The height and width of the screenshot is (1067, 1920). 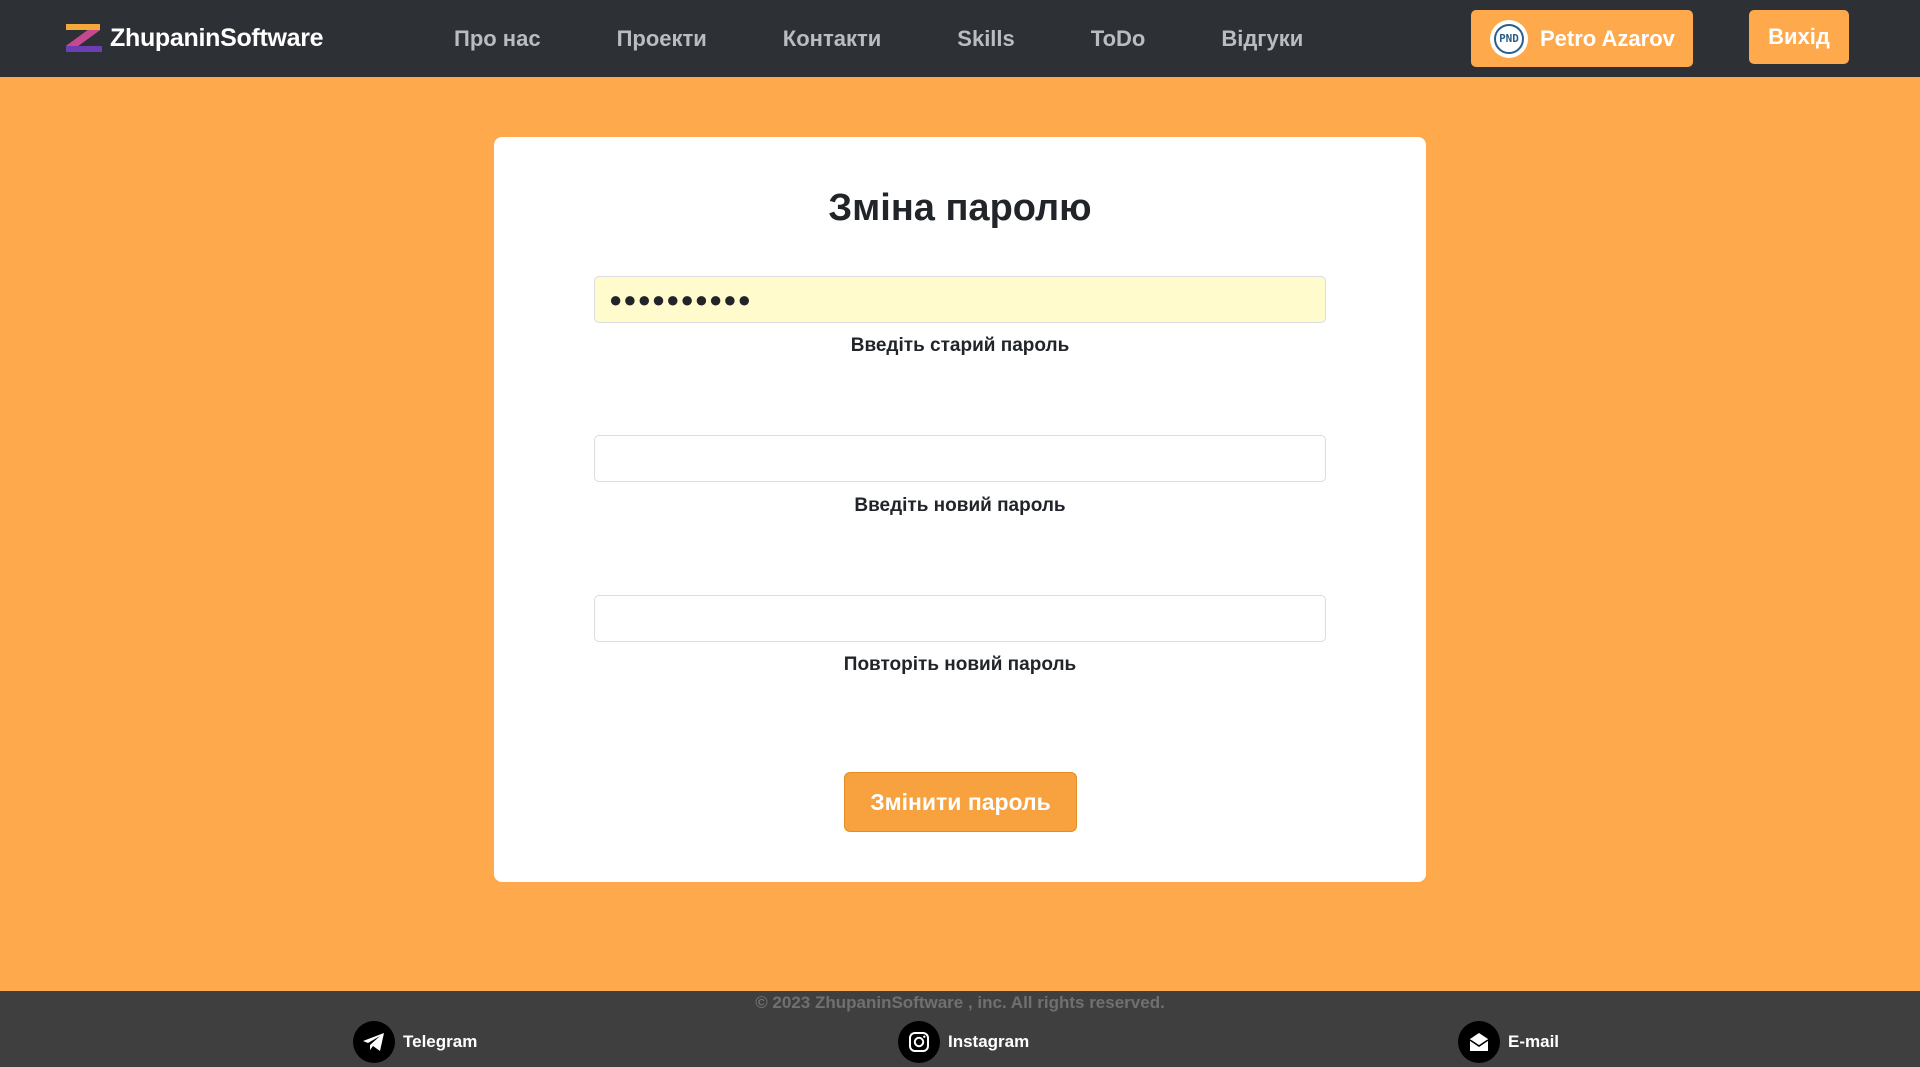 What do you see at coordinates (919, 1042) in the screenshot?
I see `instagram-icon` at bounding box center [919, 1042].